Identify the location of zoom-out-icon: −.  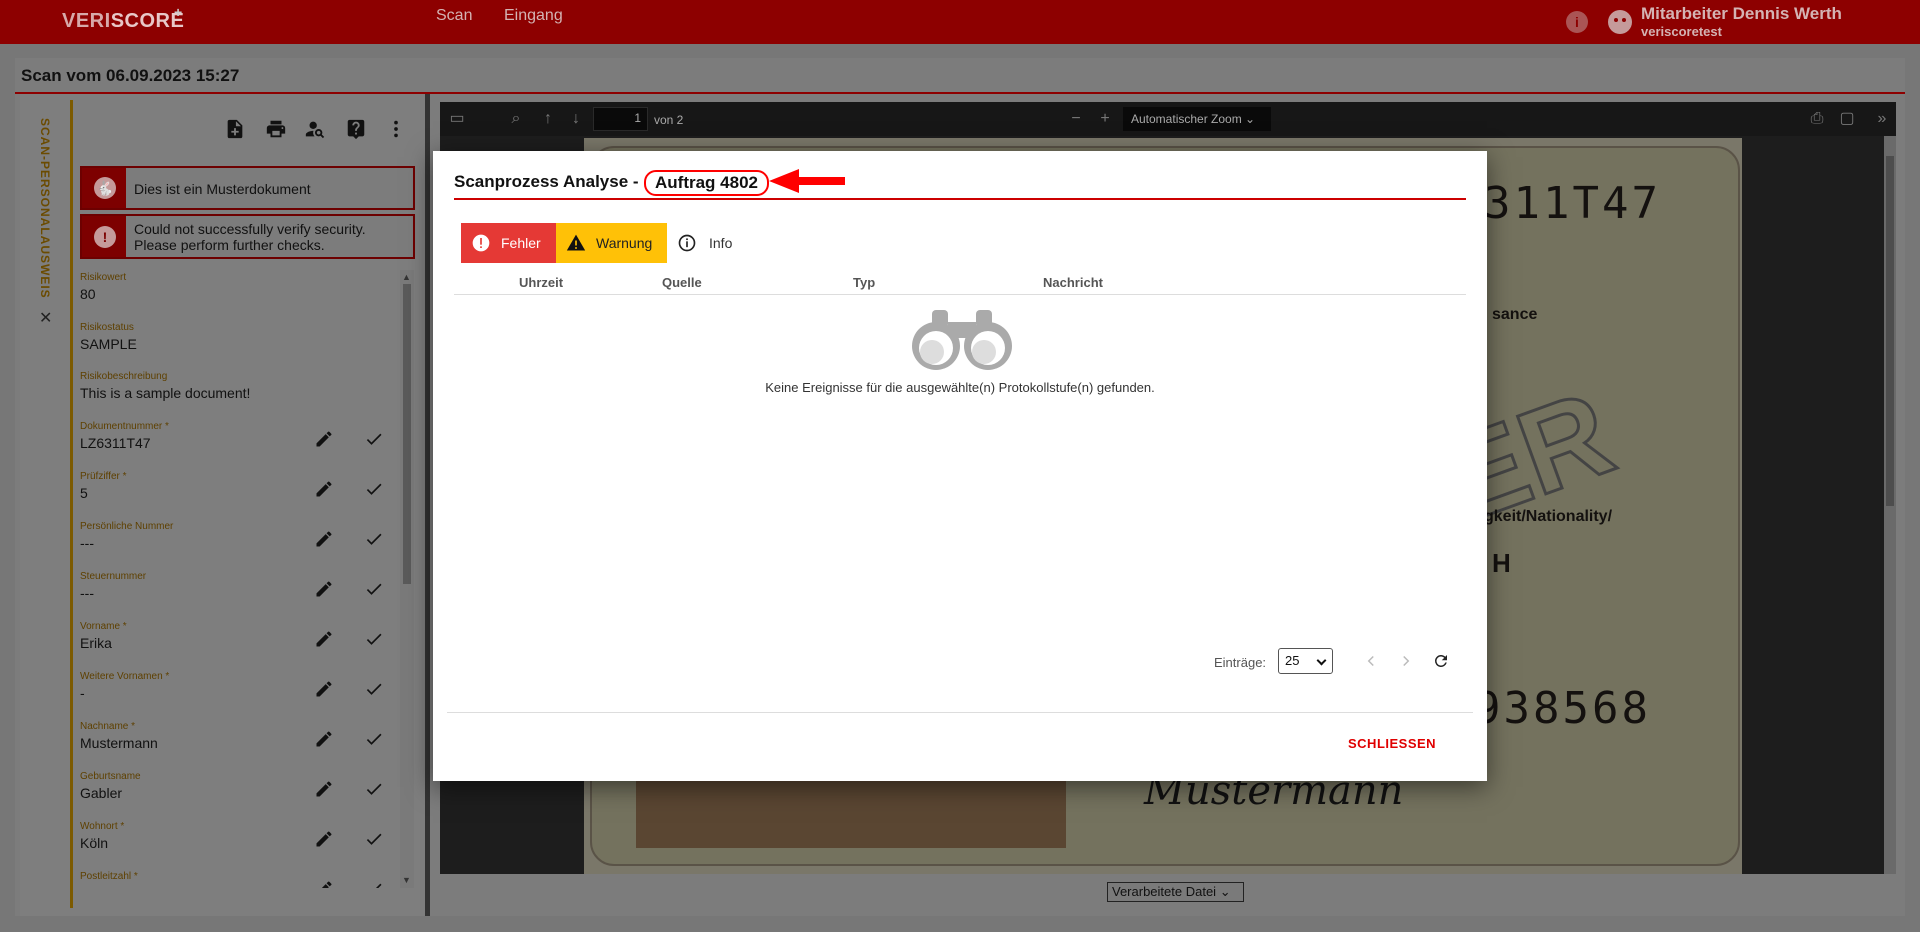
(1076, 119).